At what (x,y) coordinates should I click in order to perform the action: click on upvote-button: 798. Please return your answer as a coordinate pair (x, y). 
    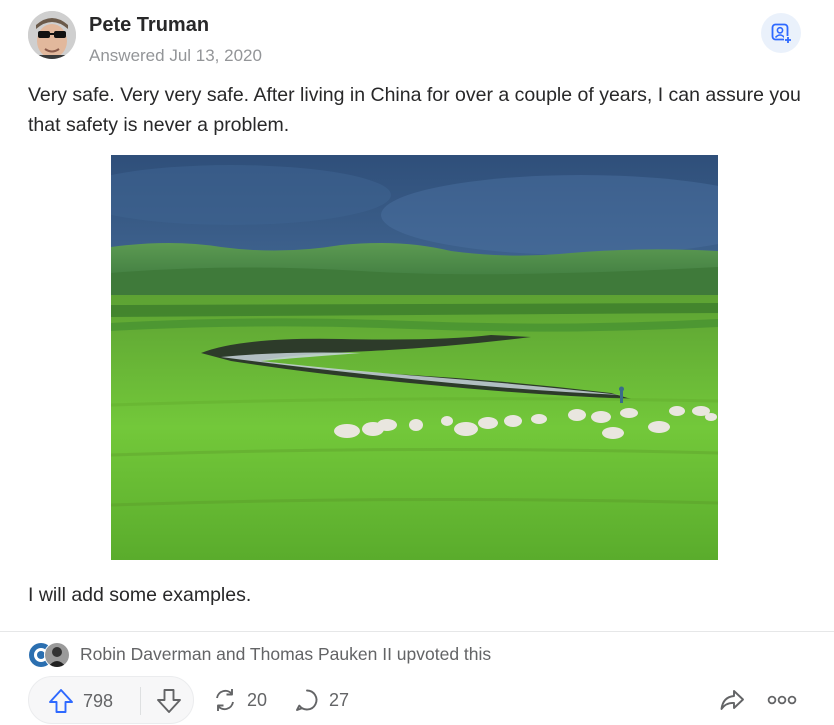
    Looking at the image, I should click on (80, 701).